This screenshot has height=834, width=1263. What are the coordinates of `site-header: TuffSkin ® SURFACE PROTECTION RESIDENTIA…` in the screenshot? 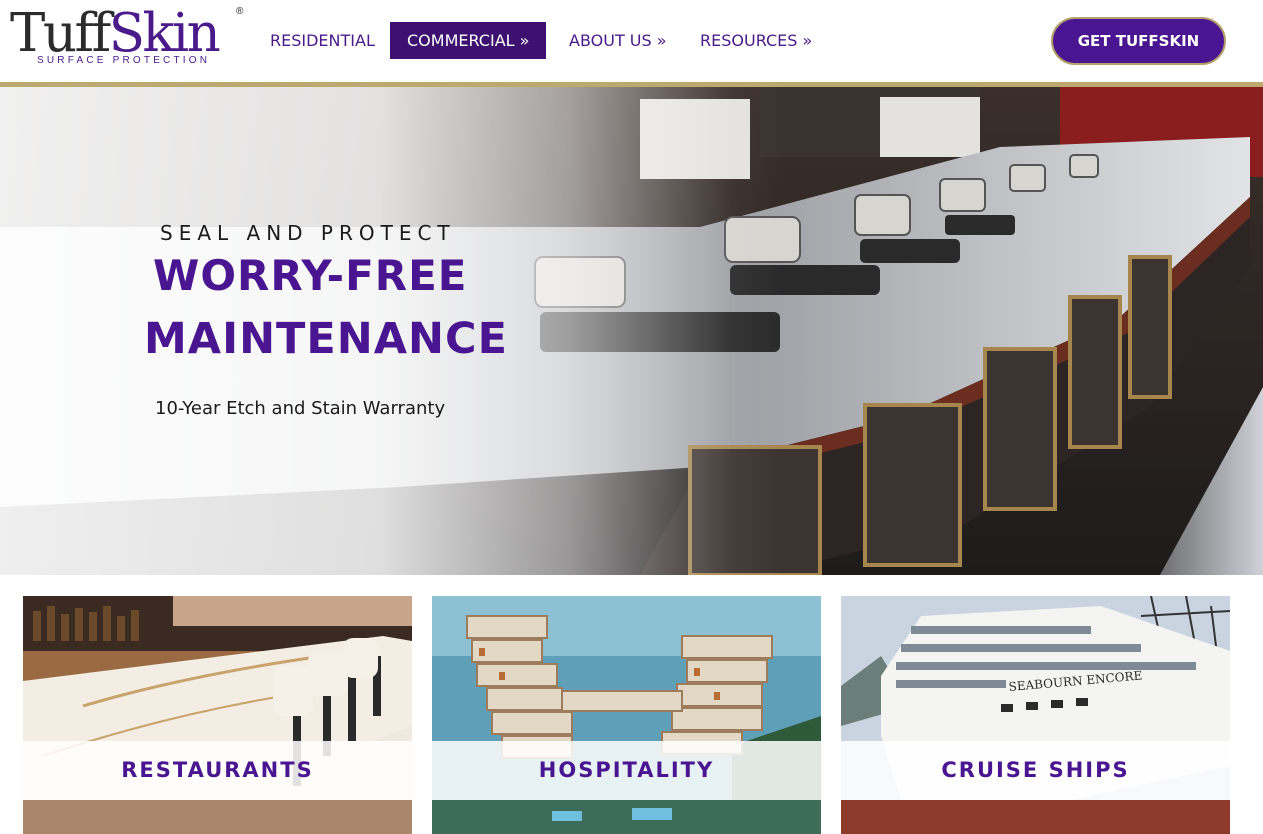 It's located at (631, 41).